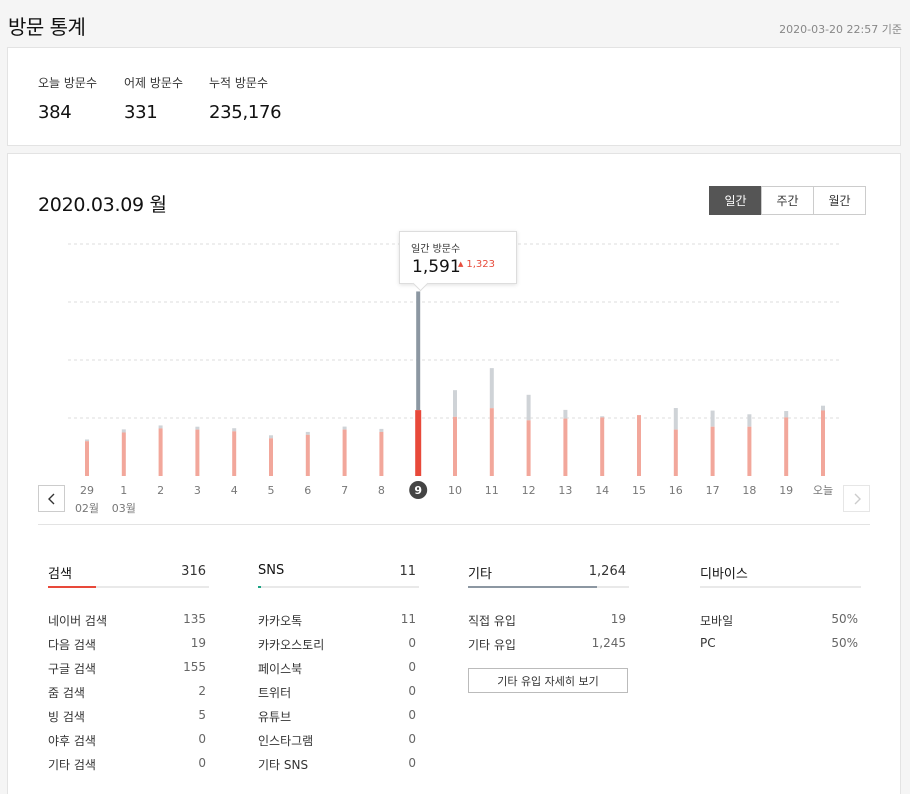  What do you see at coordinates (436, 267) in the screenshot?
I see `tooltip-value: 1,591` at bounding box center [436, 267].